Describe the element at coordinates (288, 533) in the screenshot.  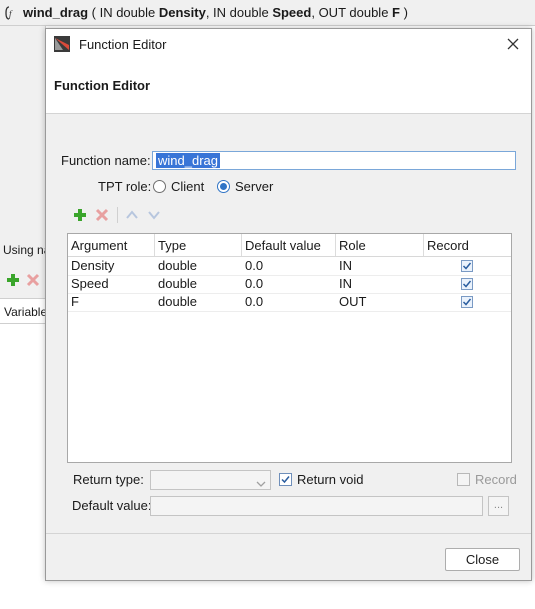
I see `footer-separator` at that location.